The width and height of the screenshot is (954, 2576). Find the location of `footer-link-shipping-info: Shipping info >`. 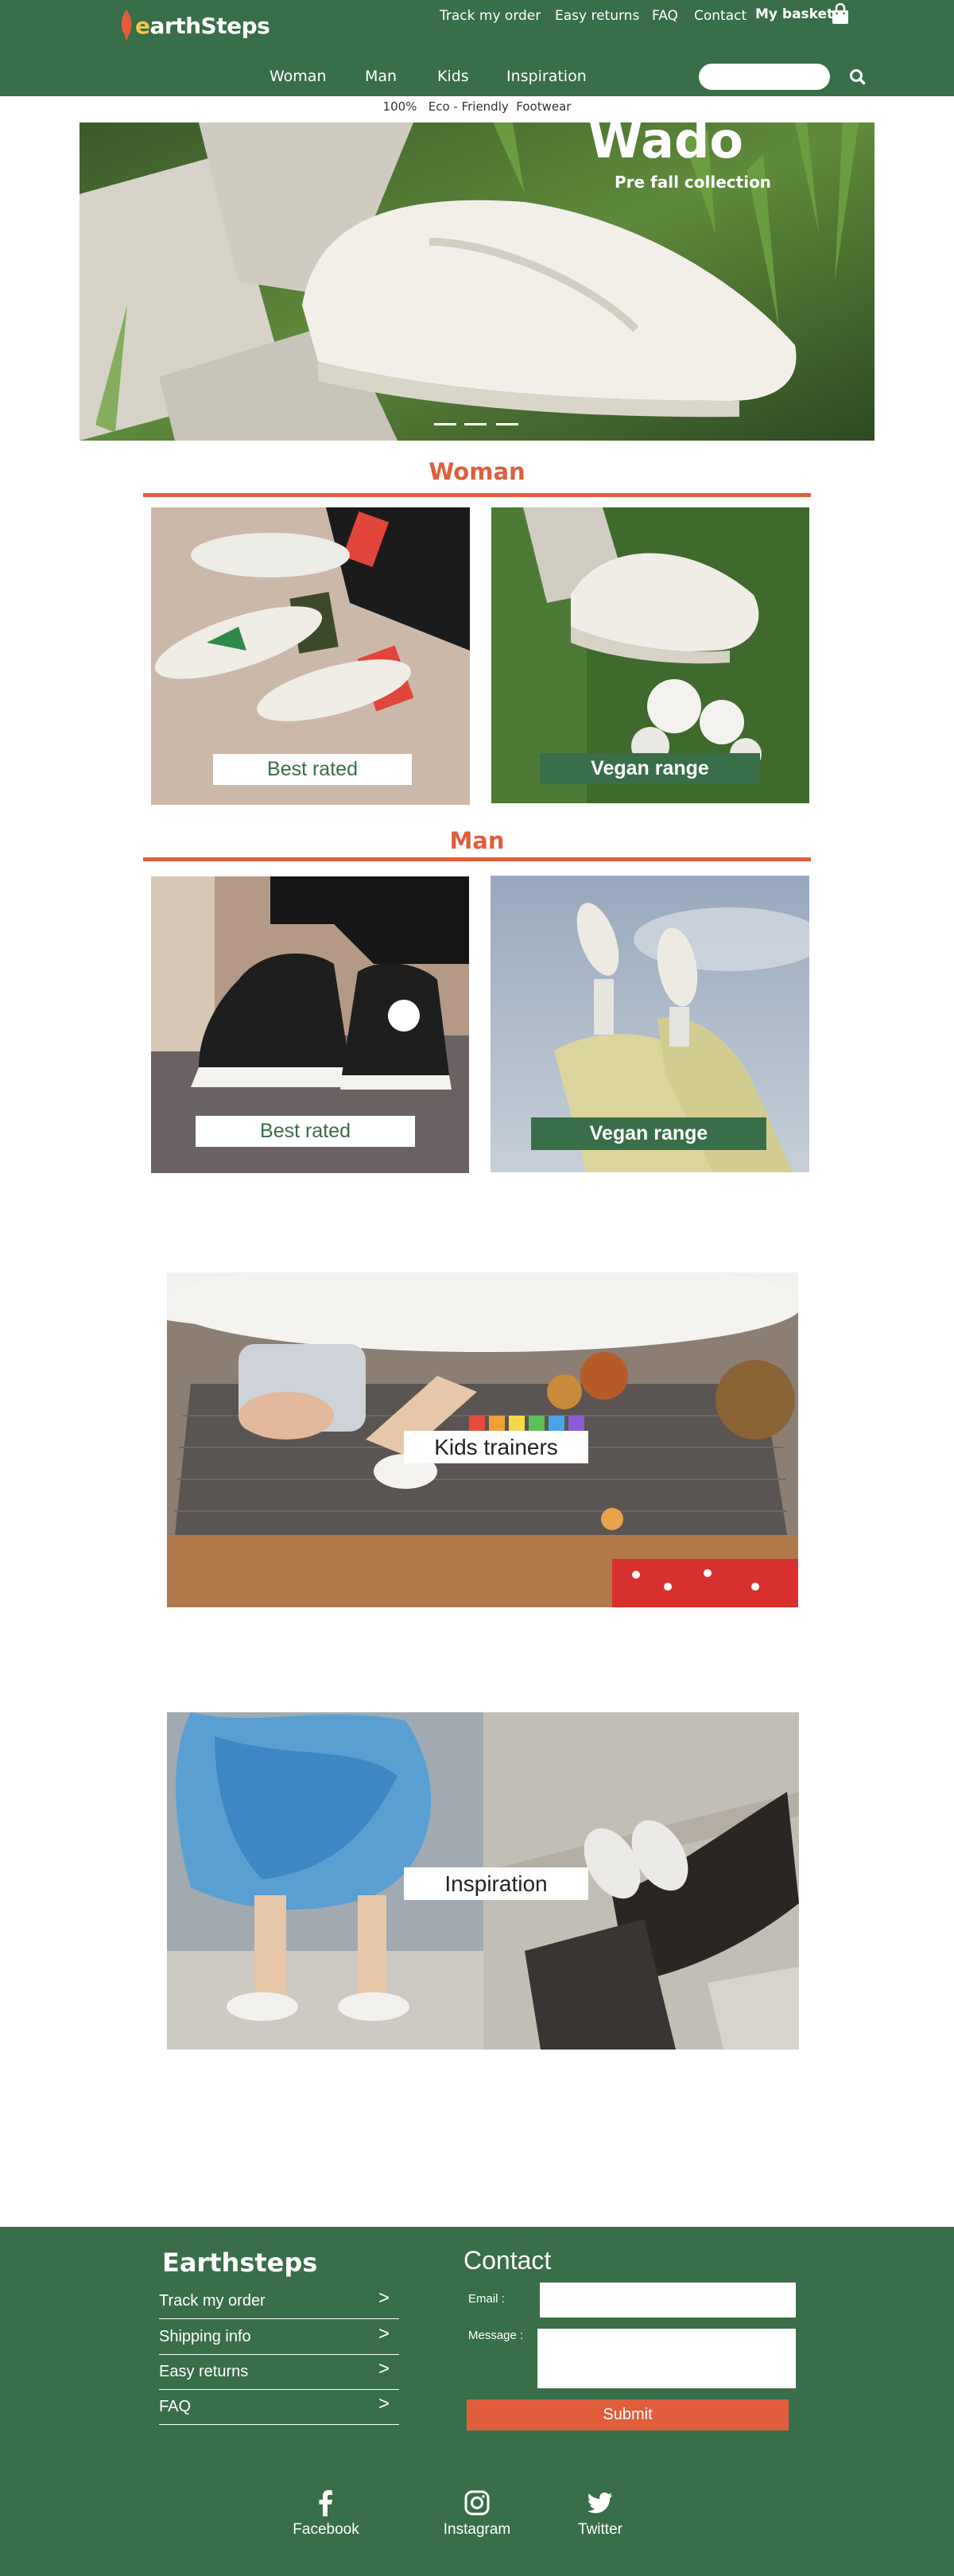

footer-link-shipping-info: Shipping info > is located at coordinates (279, 2337).